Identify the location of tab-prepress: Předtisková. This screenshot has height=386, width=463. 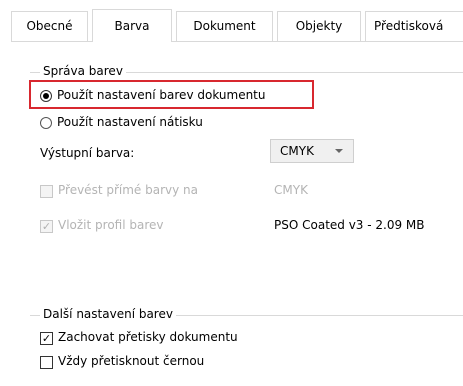
(414, 26).